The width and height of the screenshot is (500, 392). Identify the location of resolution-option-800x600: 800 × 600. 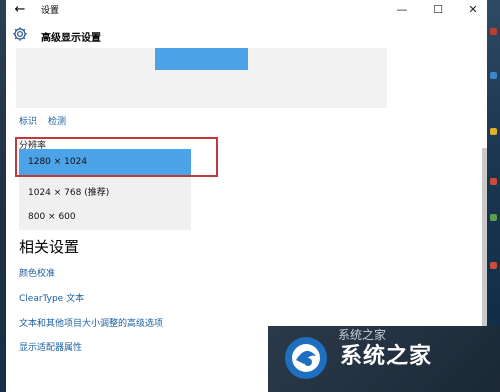
(105, 217).